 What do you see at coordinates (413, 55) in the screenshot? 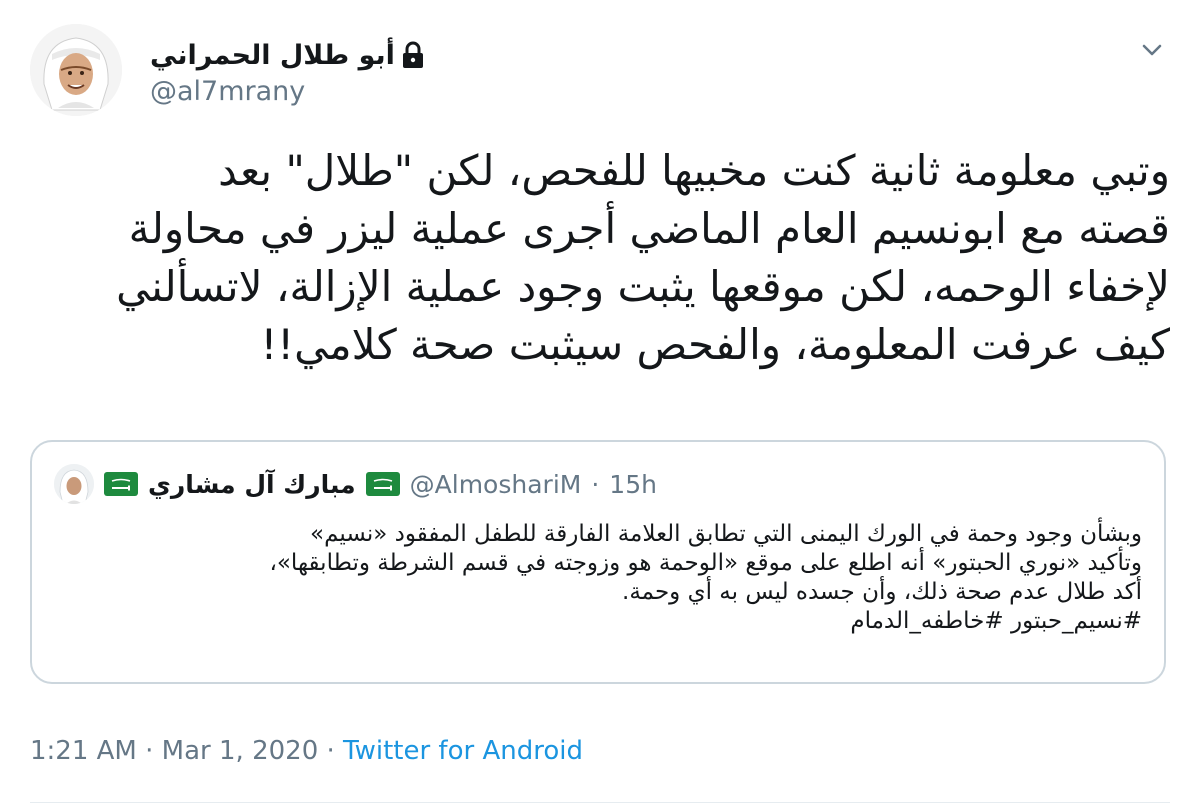
I see `lock-icon` at bounding box center [413, 55].